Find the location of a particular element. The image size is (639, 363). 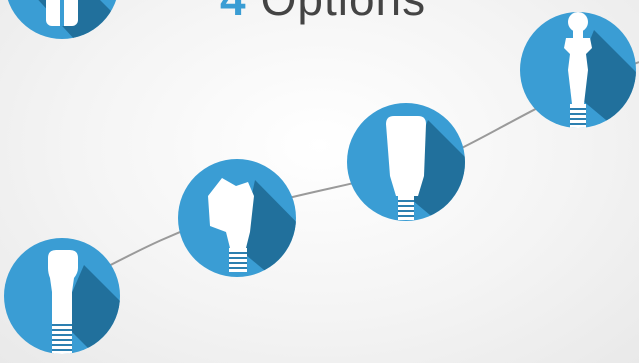

angled-abutment-icon is located at coordinates (237, 218).